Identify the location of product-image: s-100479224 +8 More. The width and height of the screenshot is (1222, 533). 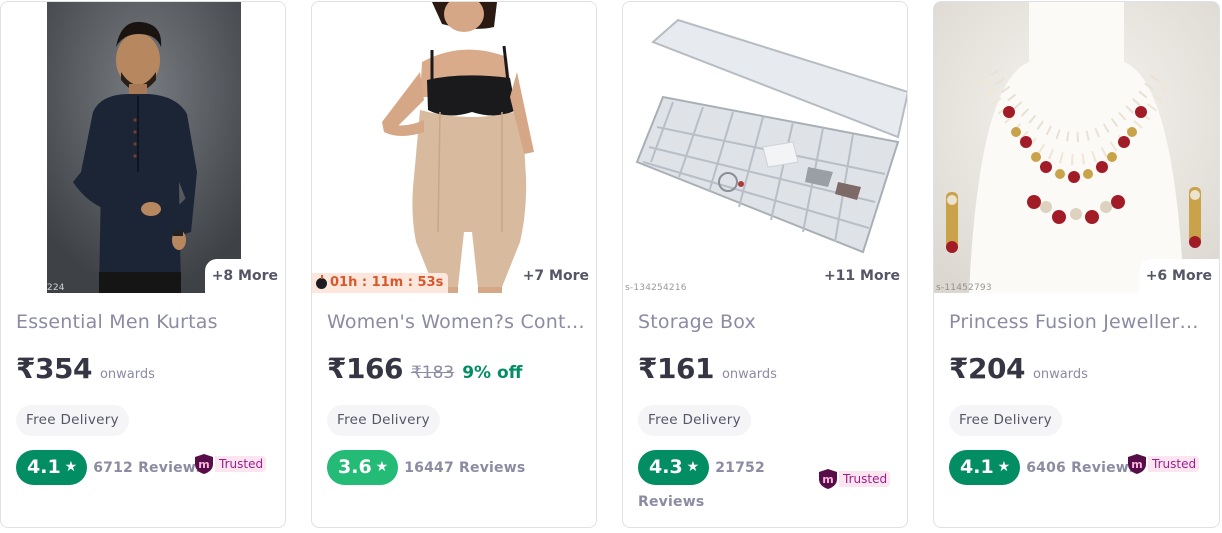
(143, 147).